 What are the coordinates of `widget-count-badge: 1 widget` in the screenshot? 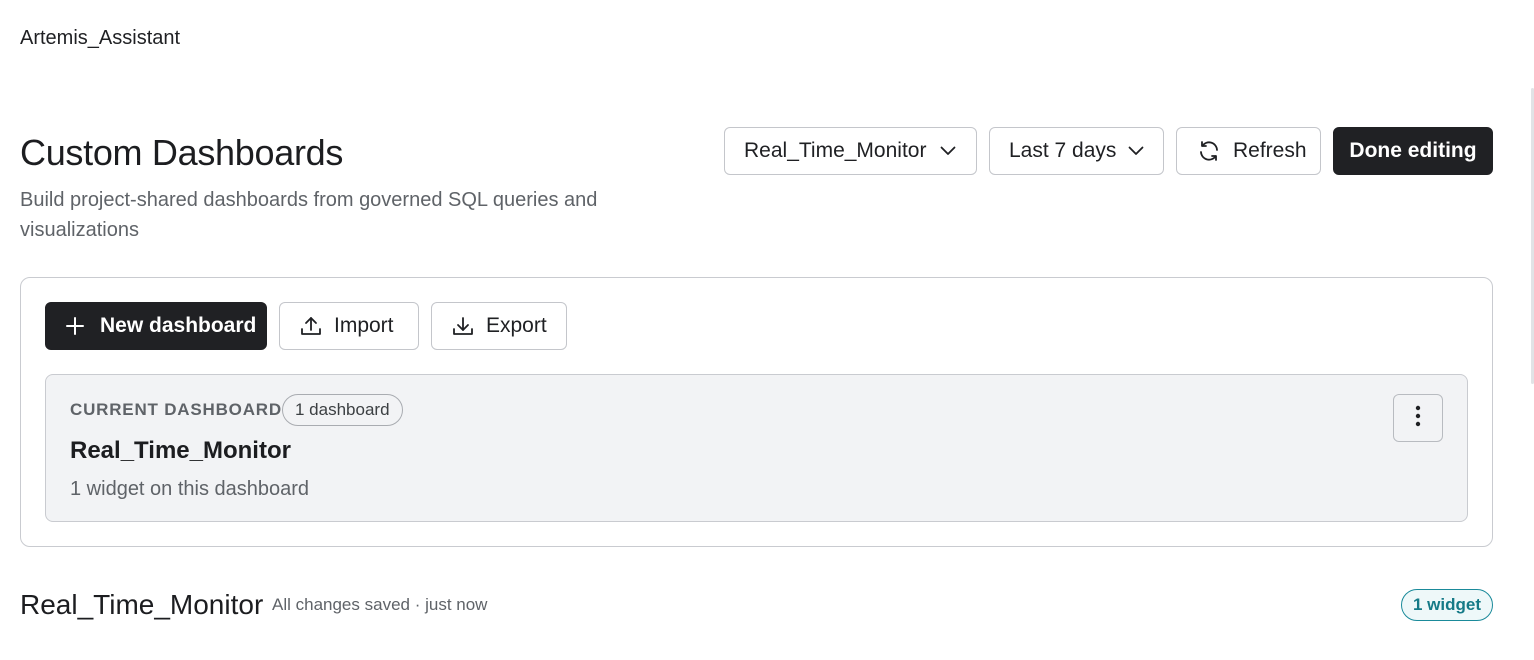 It's located at (1446, 605).